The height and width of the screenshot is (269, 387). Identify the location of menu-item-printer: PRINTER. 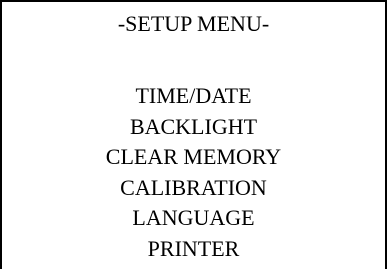
(193, 249).